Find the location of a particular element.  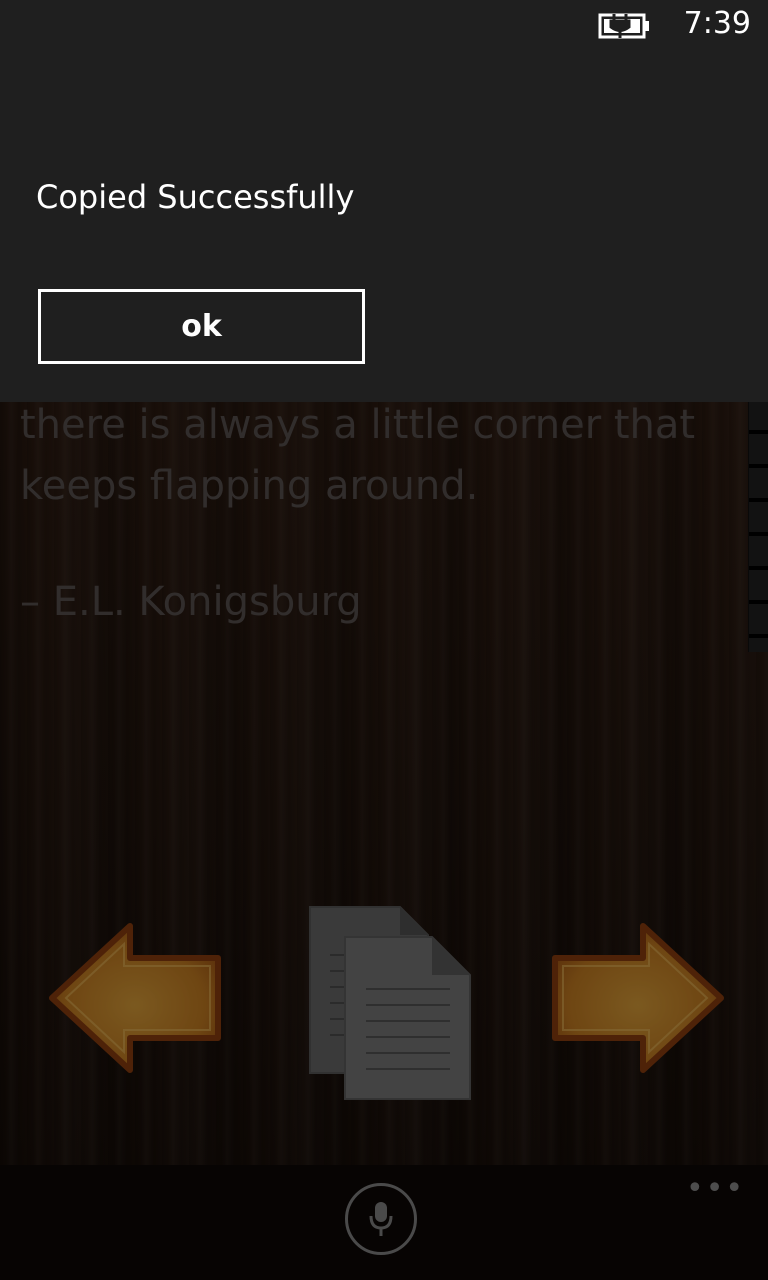

battery-charging-icon is located at coordinates (624, 28).